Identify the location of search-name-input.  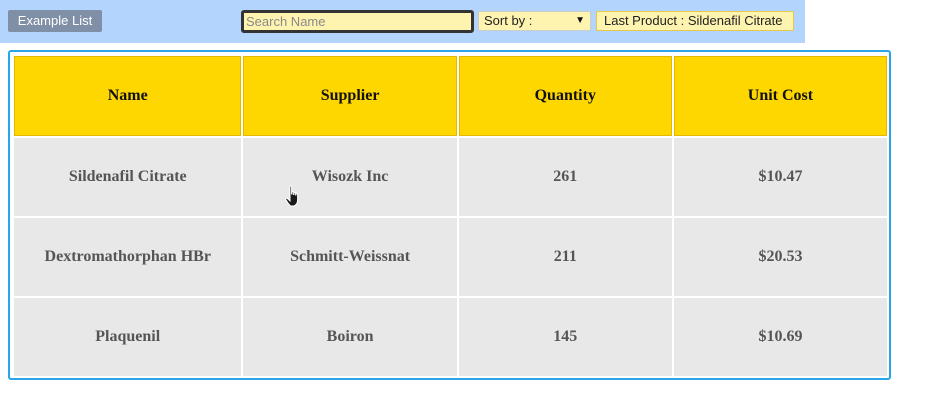
(357, 21).